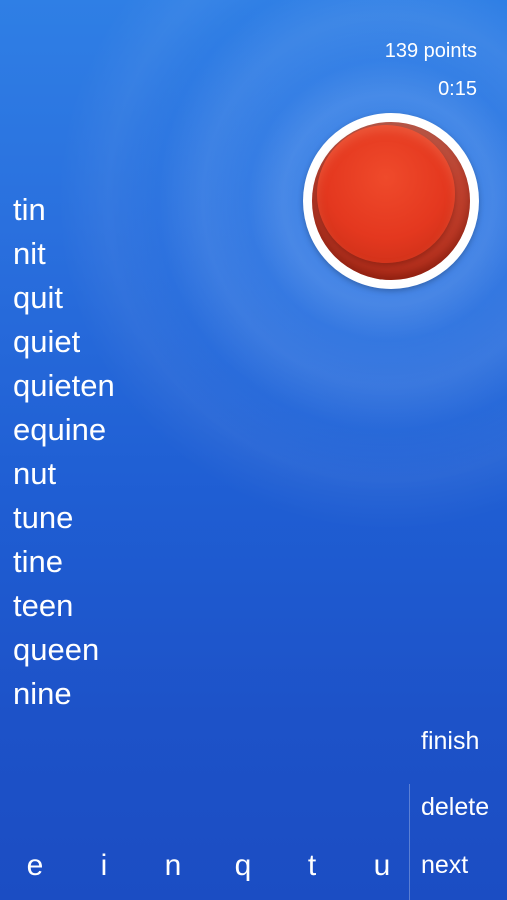 The height and width of the screenshot is (900, 507). I want to click on letter-tile-u: u, so click(382, 866).